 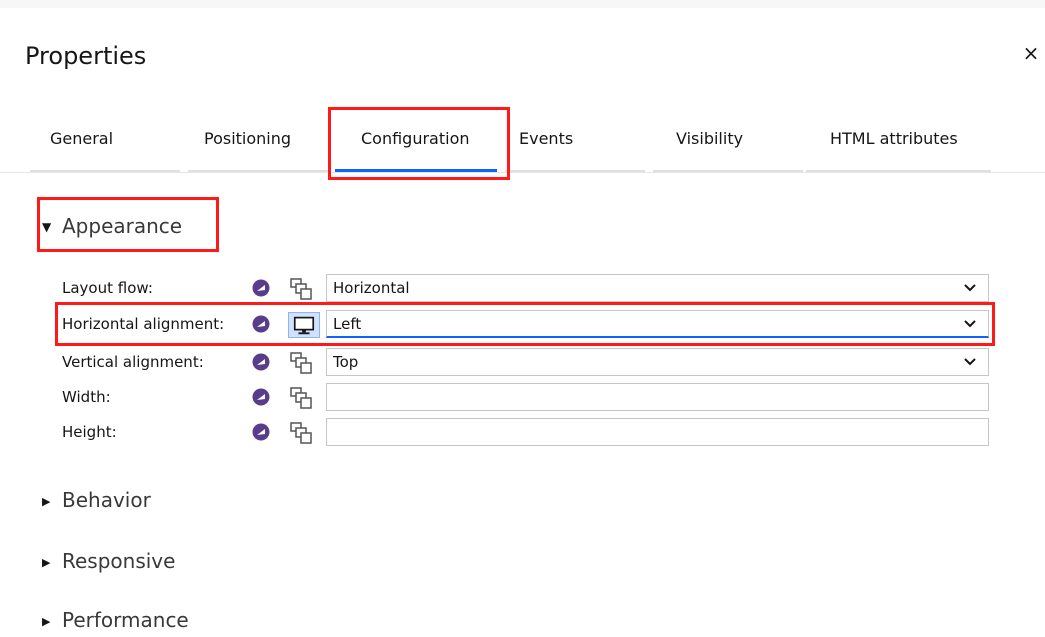 What do you see at coordinates (657, 432) in the screenshot?
I see `height-input` at bounding box center [657, 432].